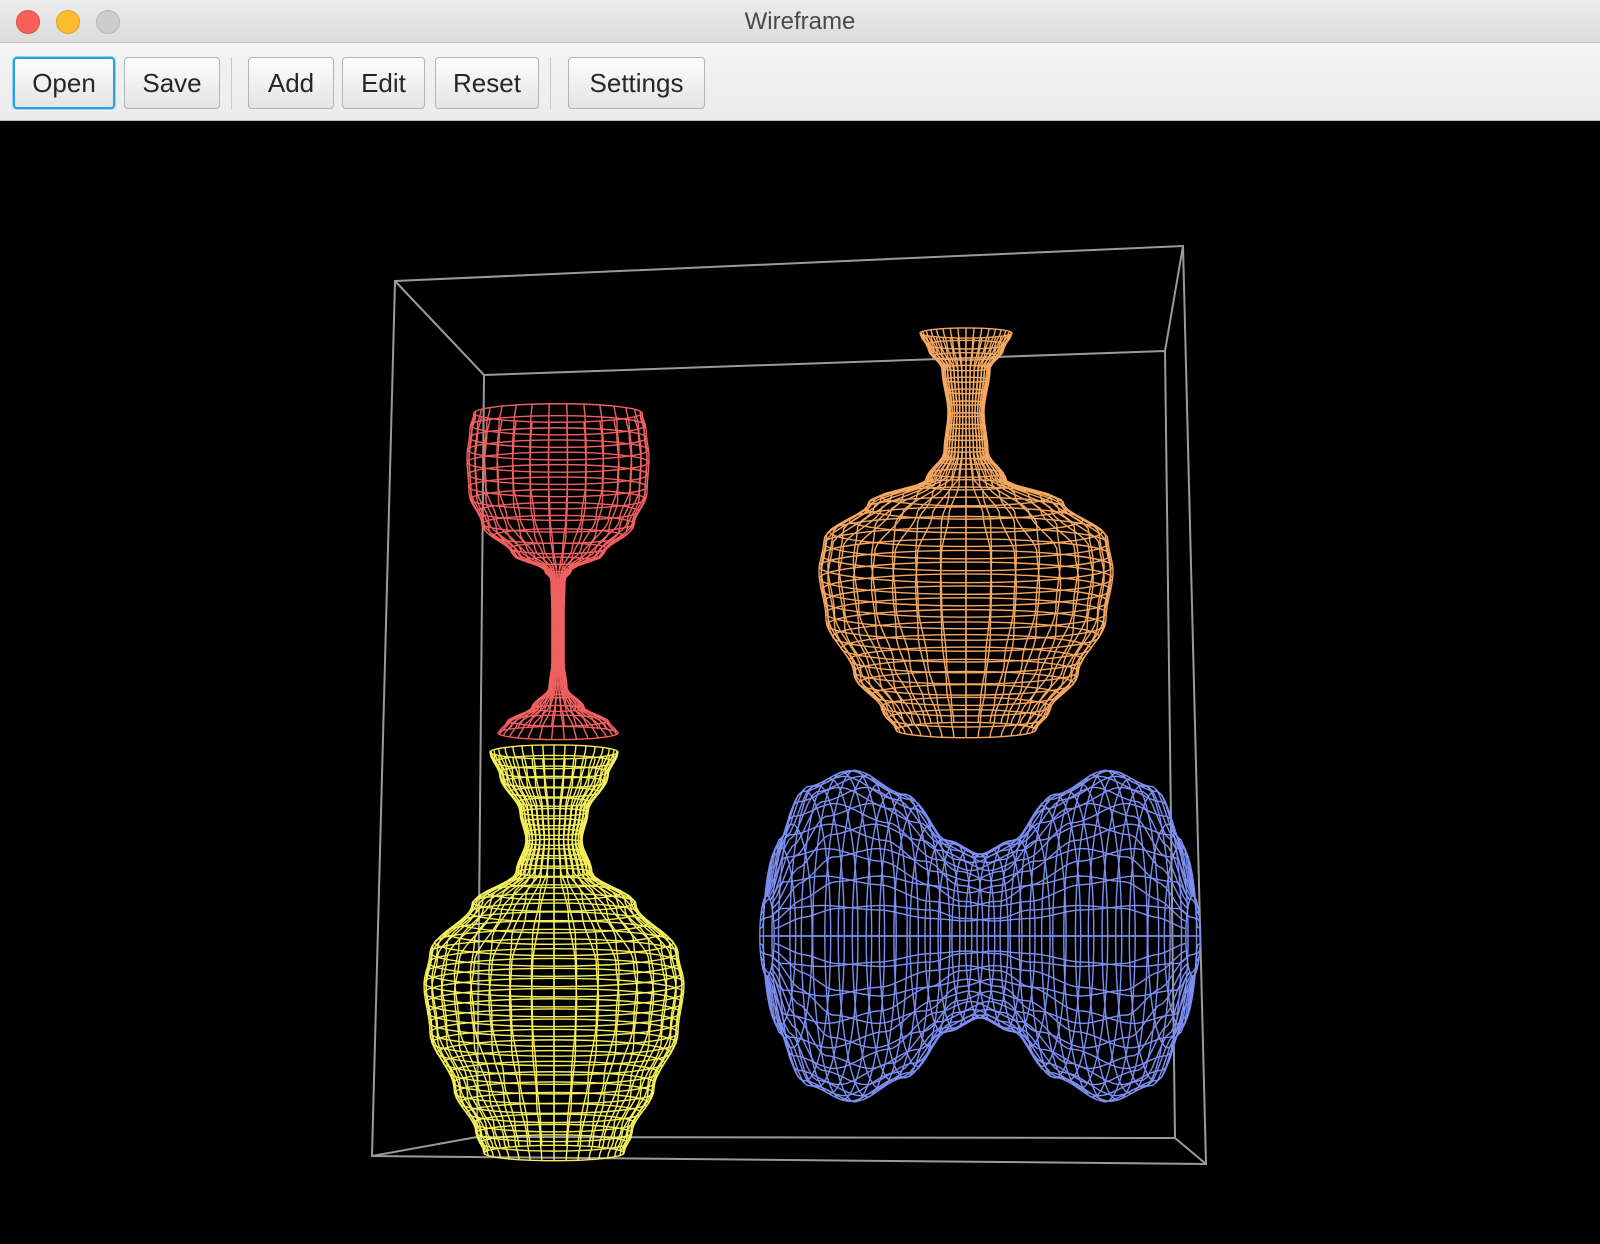  What do you see at coordinates (487, 83) in the screenshot?
I see `reset-button: Reset` at bounding box center [487, 83].